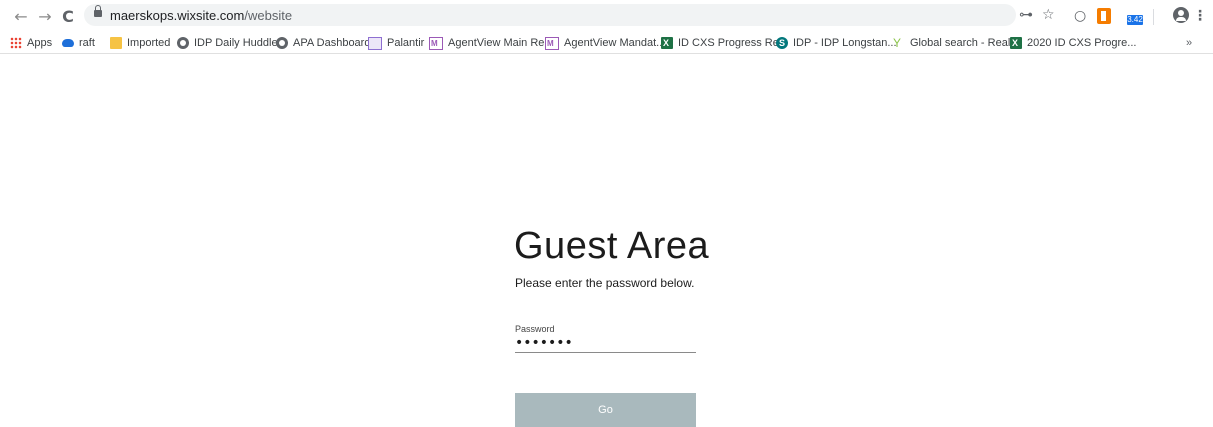 This screenshot has width=1213, height=427. I want to click on blue-extension-icon: 3.42, so click(1134, 16).